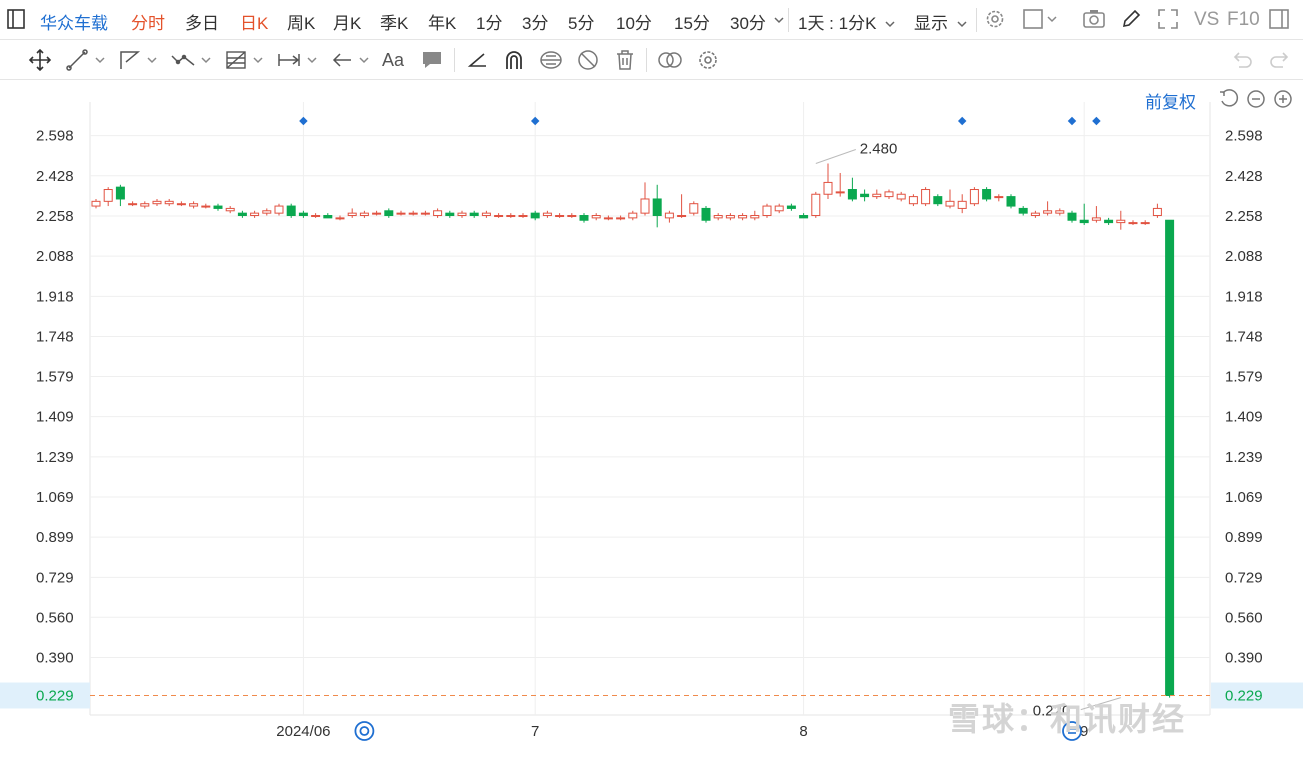 This screenshot has height=758, width=1303. I want to click on pencil-icon, so click(1131, 21).